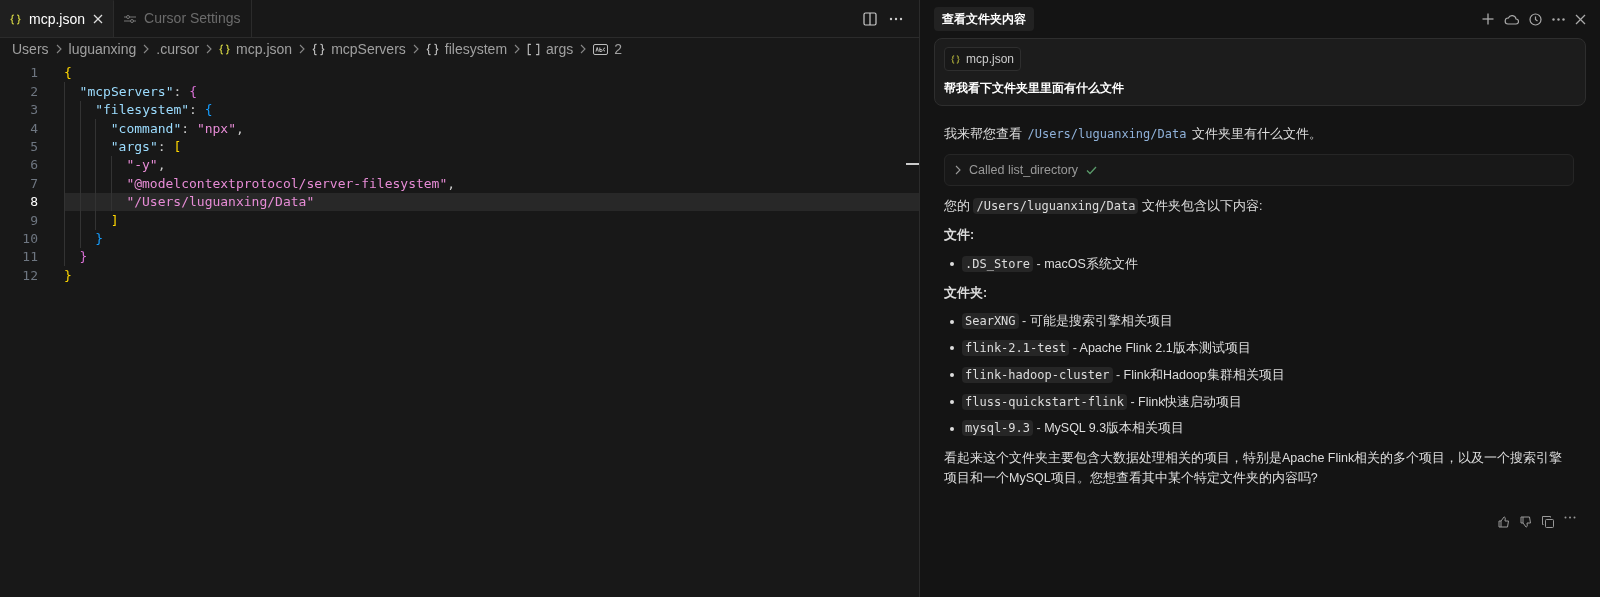 The width and height of the screenshot is (1600, 597). Describe the element at coordinates (33, 128) in the screenshot. I see `line-number: 4` at that location.